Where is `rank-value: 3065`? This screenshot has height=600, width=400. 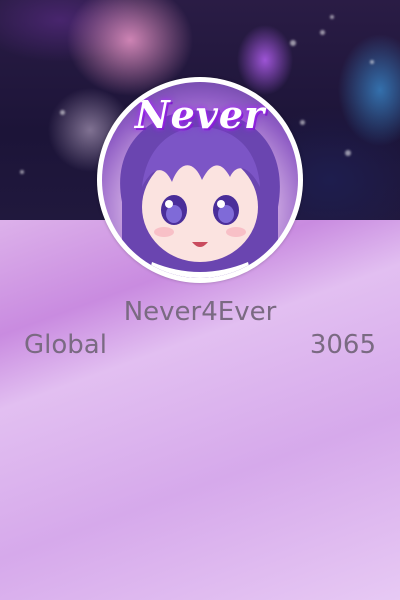 rank-value: 3065 is located at coordinates (342, 345).